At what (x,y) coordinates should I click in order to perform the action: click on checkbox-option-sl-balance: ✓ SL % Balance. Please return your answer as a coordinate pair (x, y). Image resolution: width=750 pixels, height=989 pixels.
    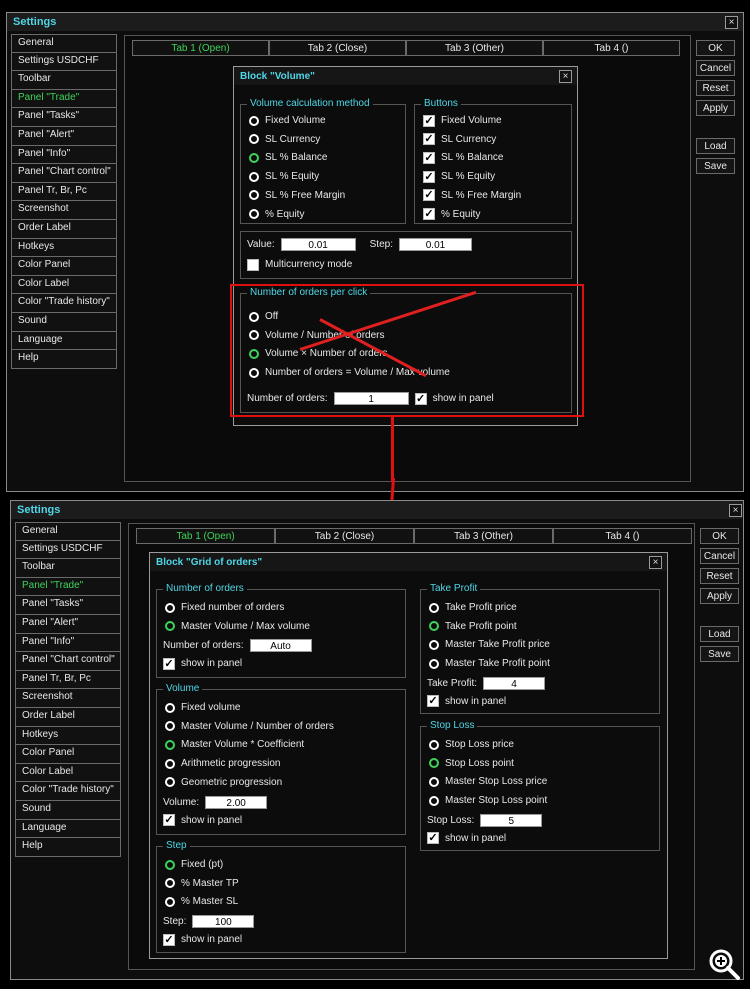
    Looking at the image, I should click on (463, 157).